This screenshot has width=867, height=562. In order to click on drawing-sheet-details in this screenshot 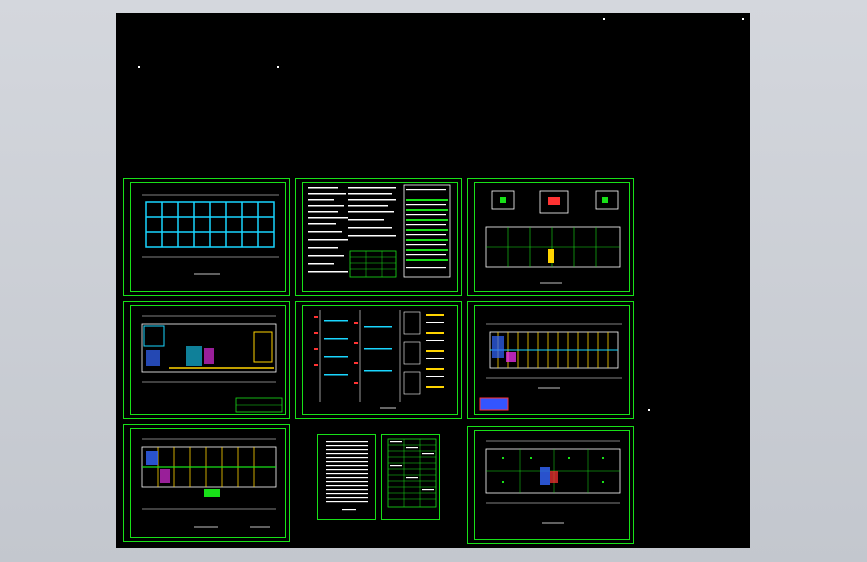, I will do `click(550, 237)`.